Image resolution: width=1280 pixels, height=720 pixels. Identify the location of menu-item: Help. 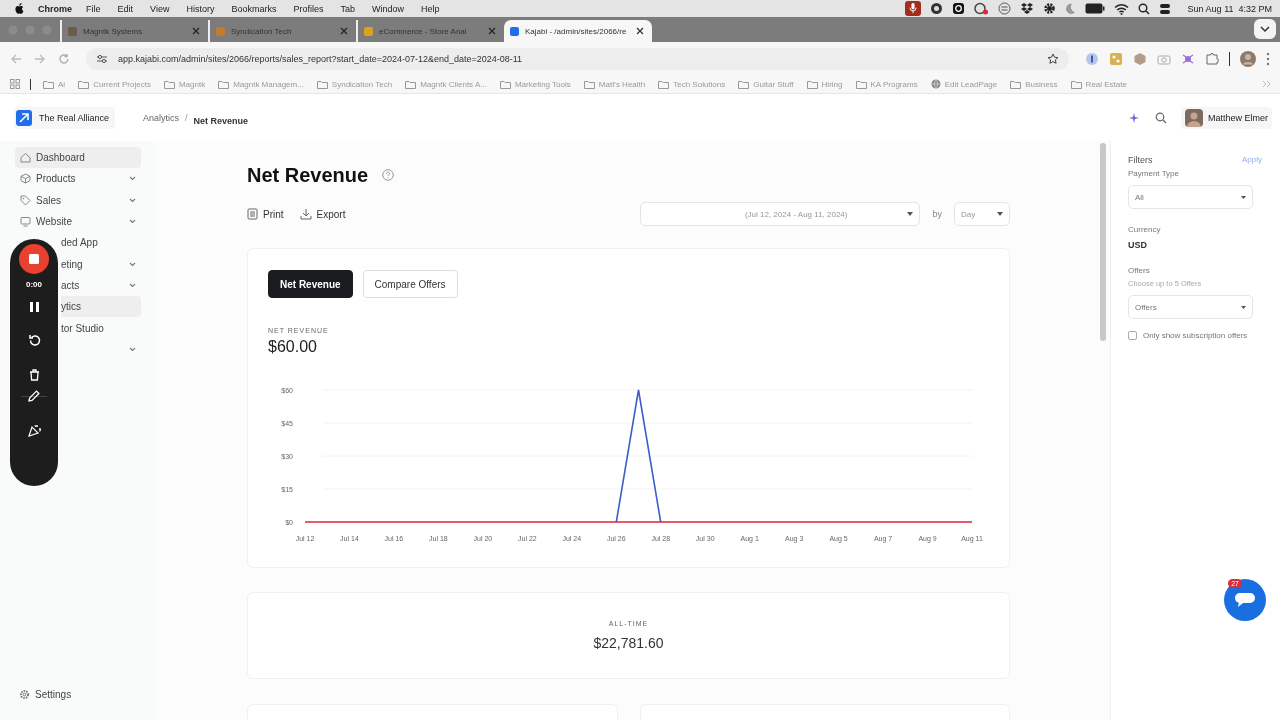
(430, 8).